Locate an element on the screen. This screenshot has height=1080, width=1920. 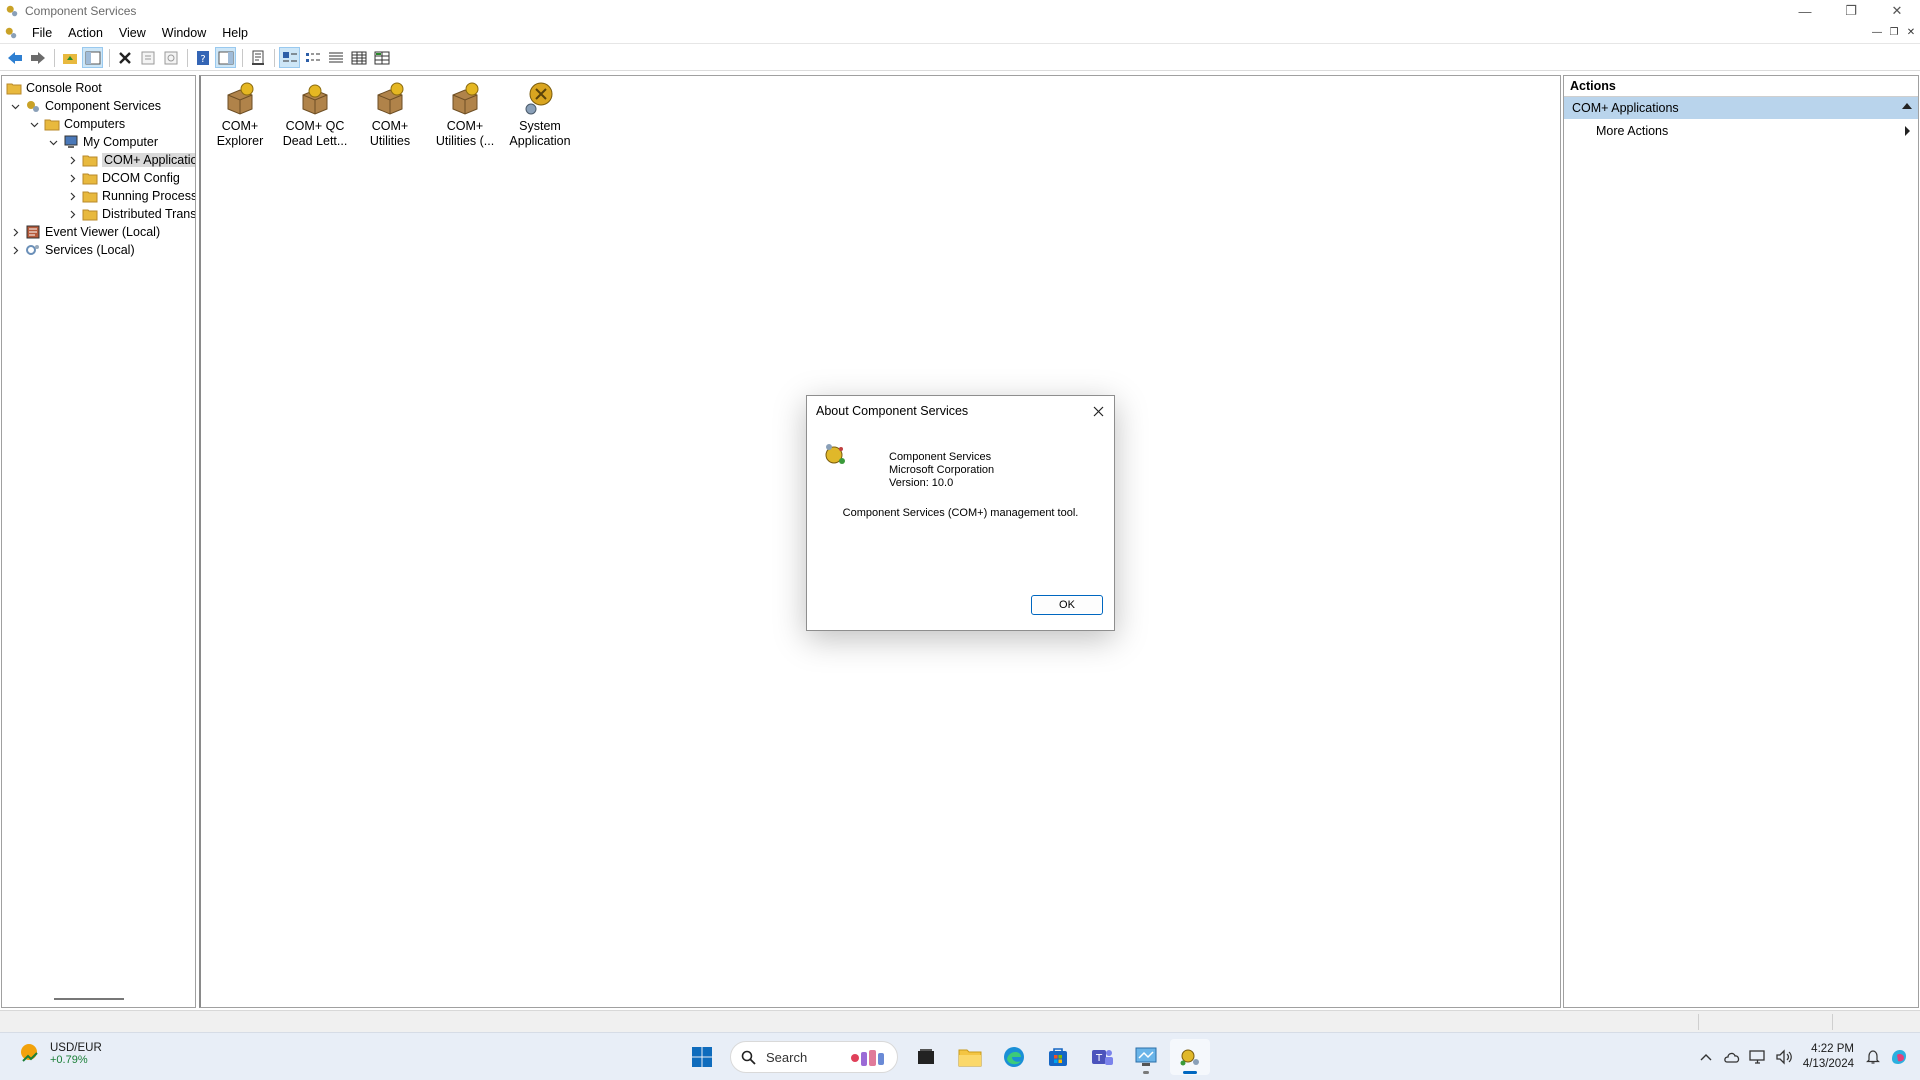
tree-item-running-processes: Running Processes is located at coordinates (130, 196).